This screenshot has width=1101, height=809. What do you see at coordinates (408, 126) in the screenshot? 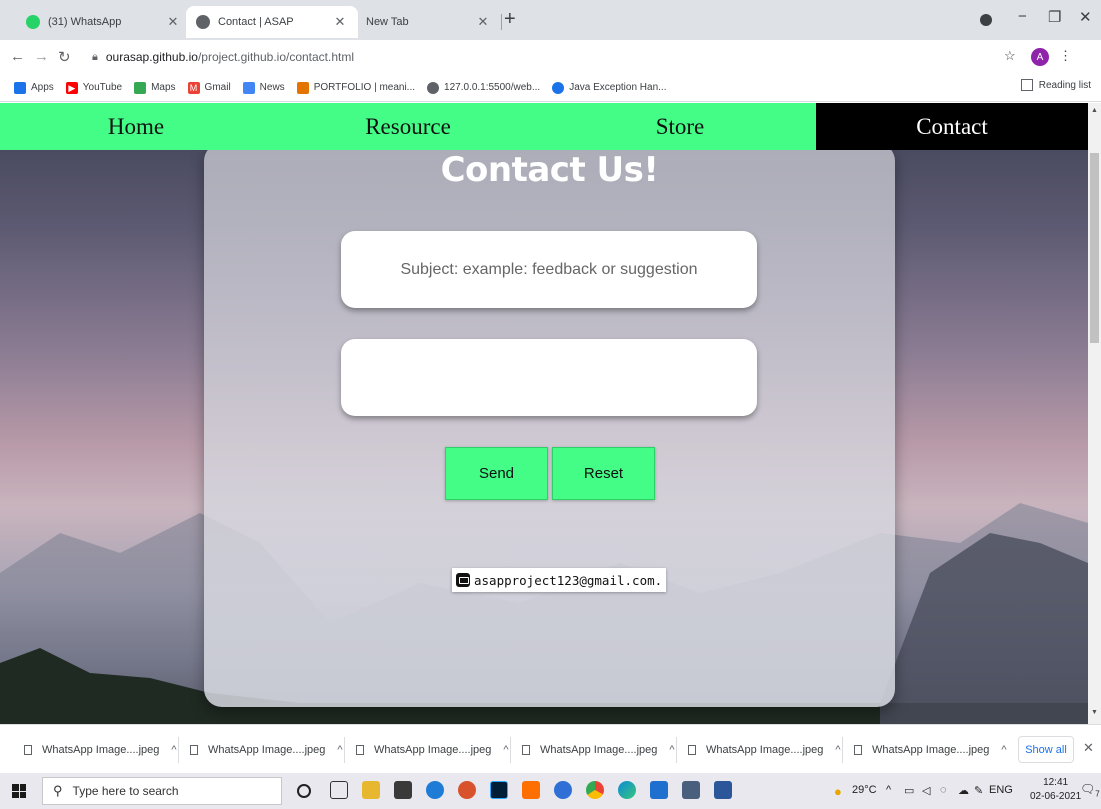
I see `nav-resource: Resource` at bounding box center [408, 126].